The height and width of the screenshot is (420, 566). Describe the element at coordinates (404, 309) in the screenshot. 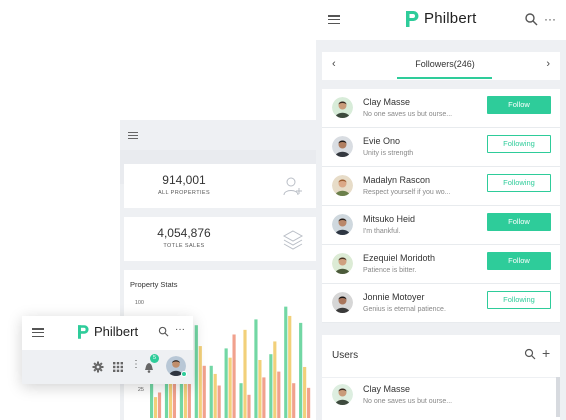

I see `follower-status: Genius is eternal patience.` at that location.